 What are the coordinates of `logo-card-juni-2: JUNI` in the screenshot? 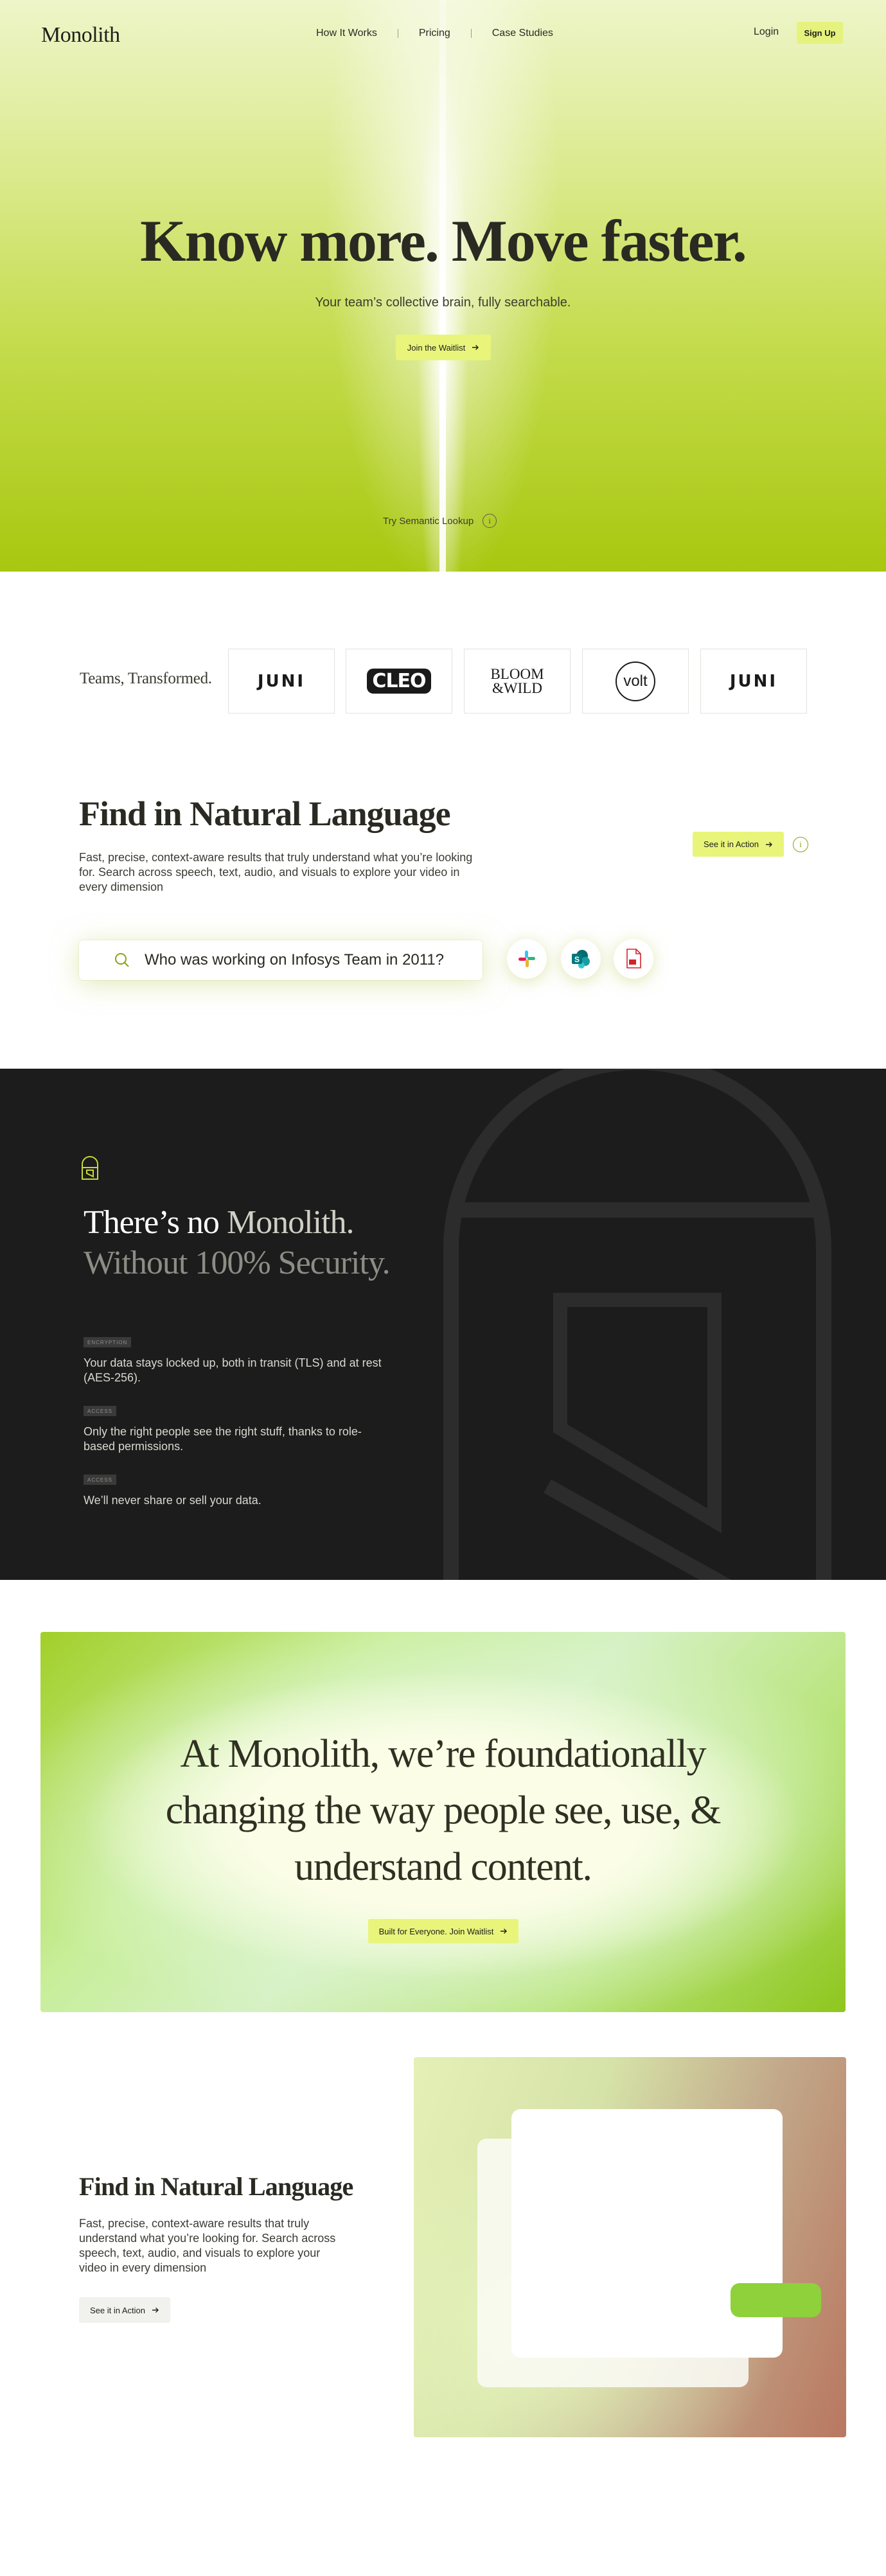 It's located at (753, 681).